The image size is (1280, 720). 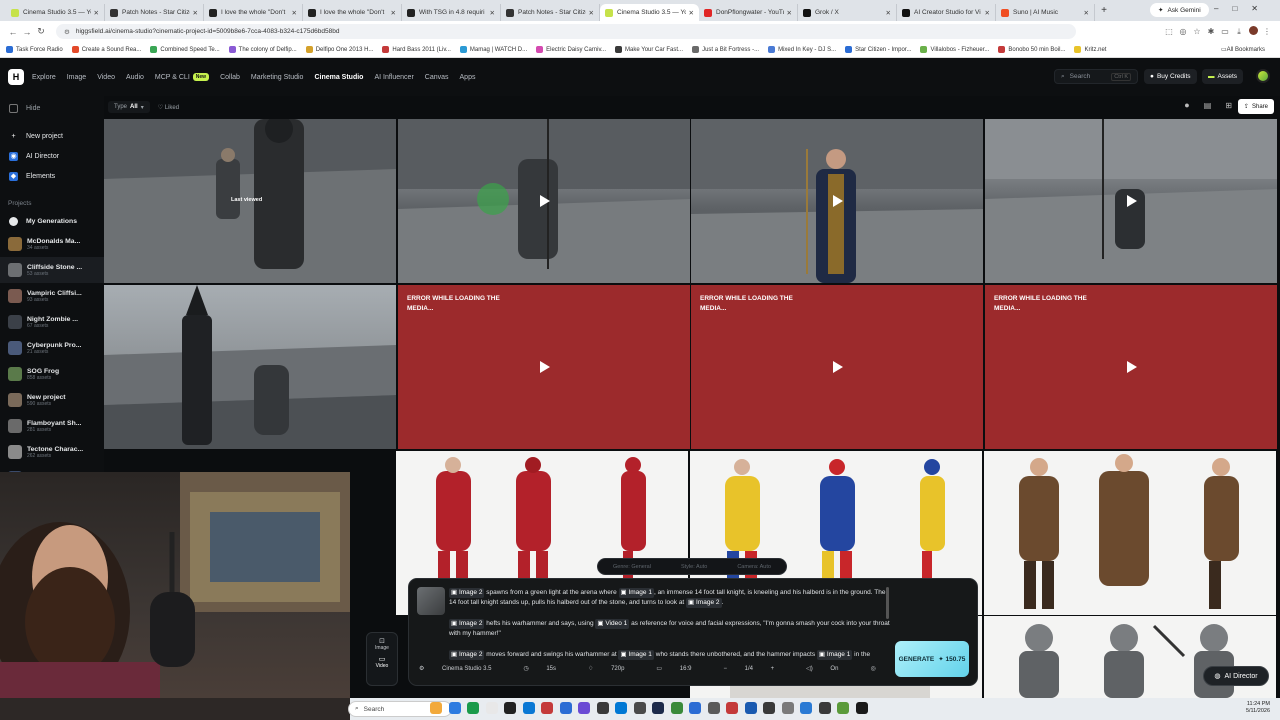 What do you see at coordinates (250, 367) in the screenshot?
I see `media-tile` at bounding box center [250, 367].